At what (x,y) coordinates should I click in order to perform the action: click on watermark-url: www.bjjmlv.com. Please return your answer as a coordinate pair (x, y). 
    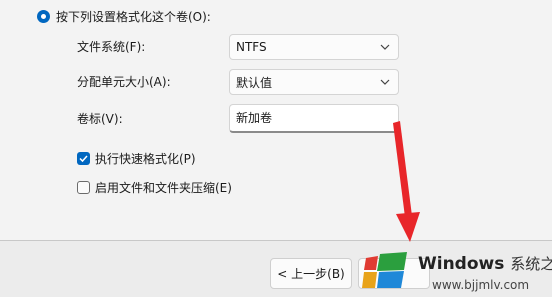
    Looking at the image, I should click on (481, 285).